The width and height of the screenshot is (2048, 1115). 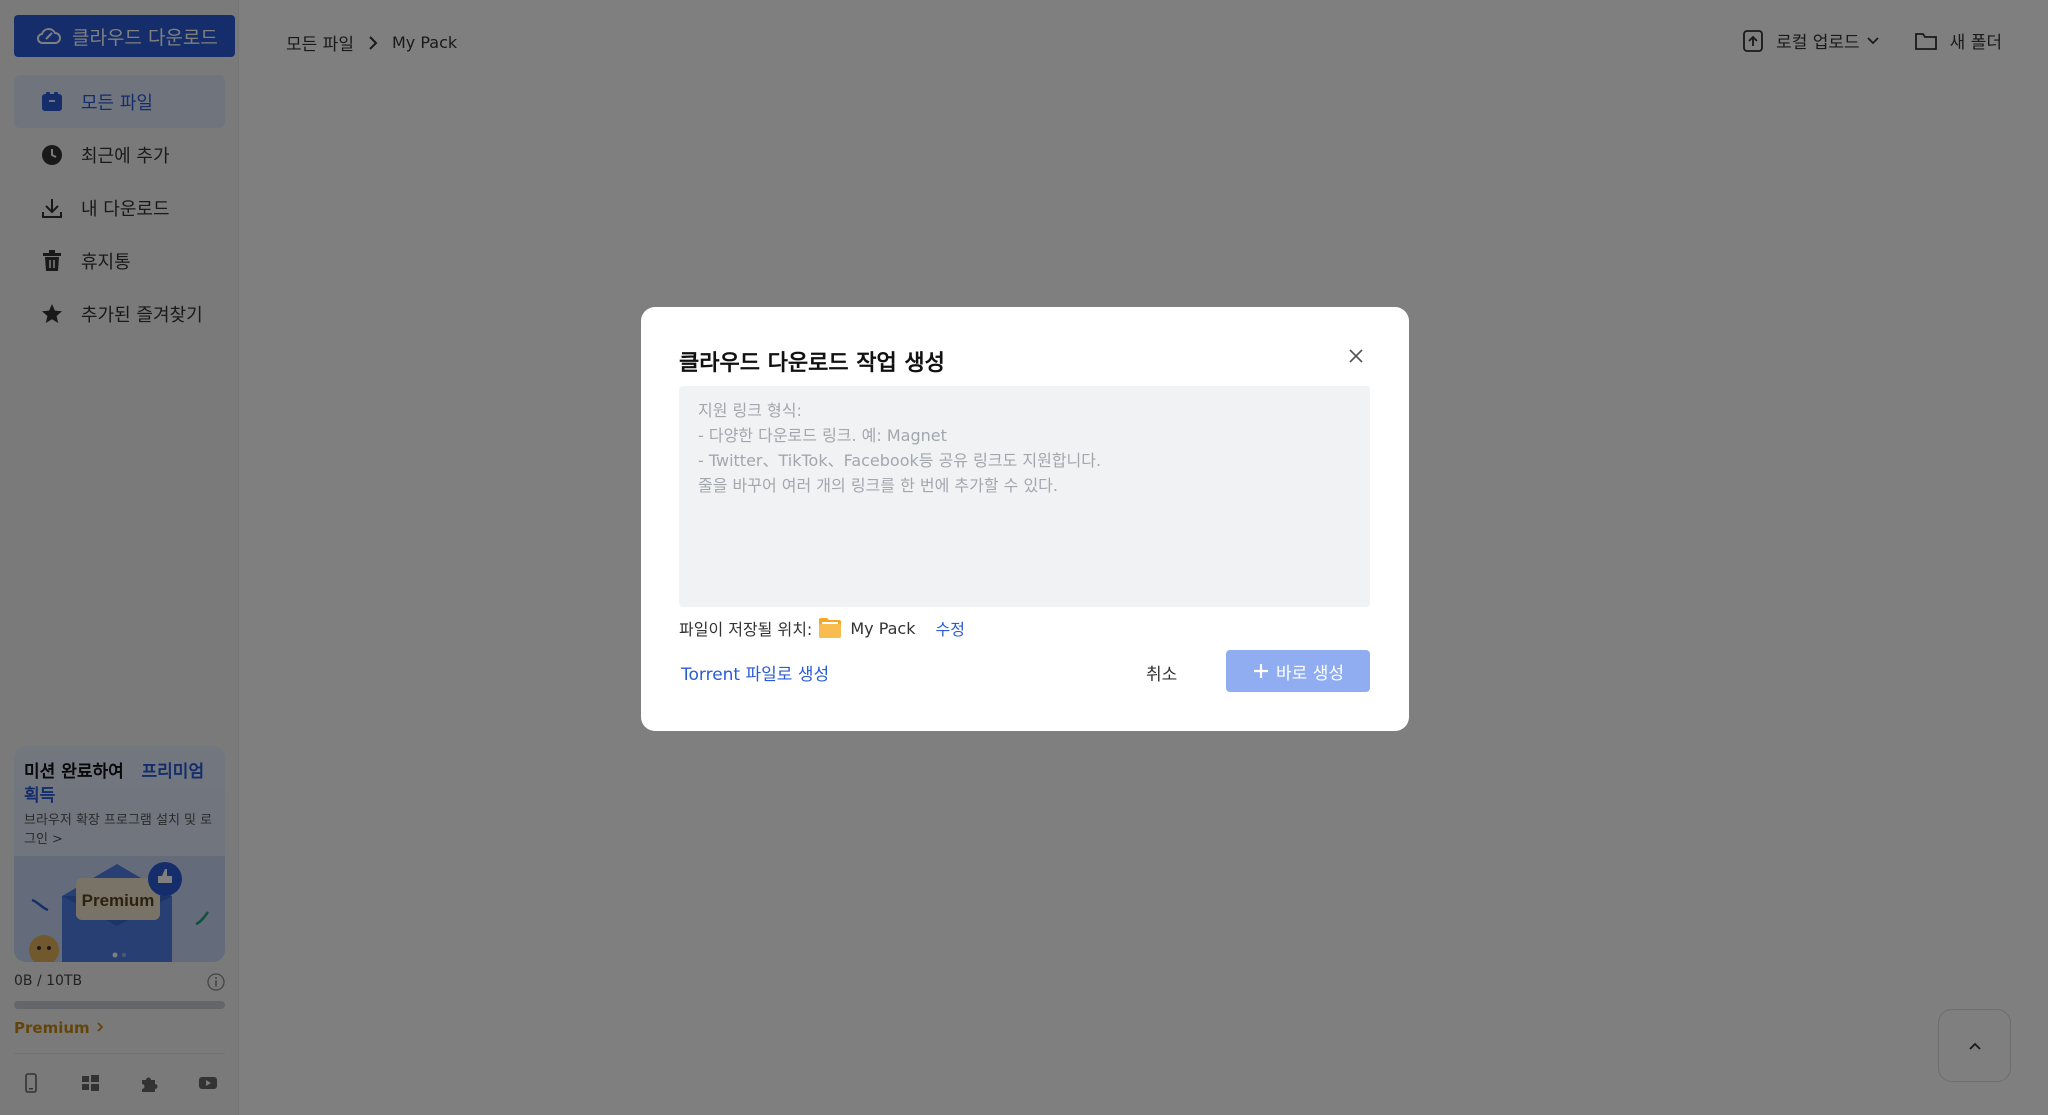 What do you see at coordinates (812, 363) in the screenshot?
I see `dialog-title: 클라우드 다운로드 작업 생성` at bounding box center [812, 363].